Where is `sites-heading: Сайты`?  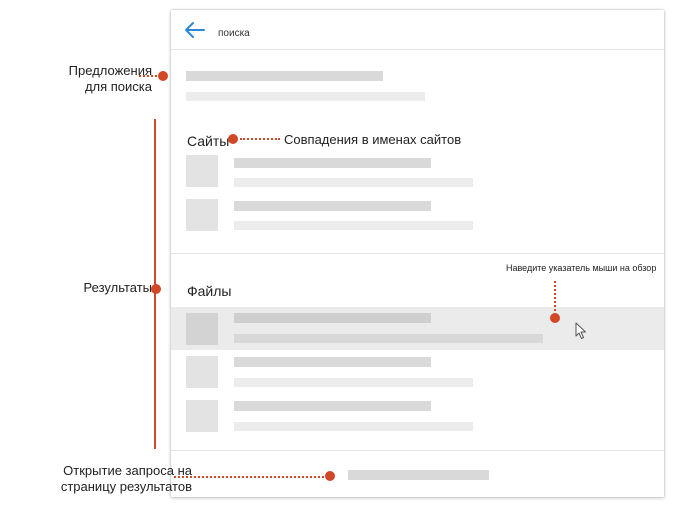 sites-heading: Сайты is located at coordinates (208, 141).